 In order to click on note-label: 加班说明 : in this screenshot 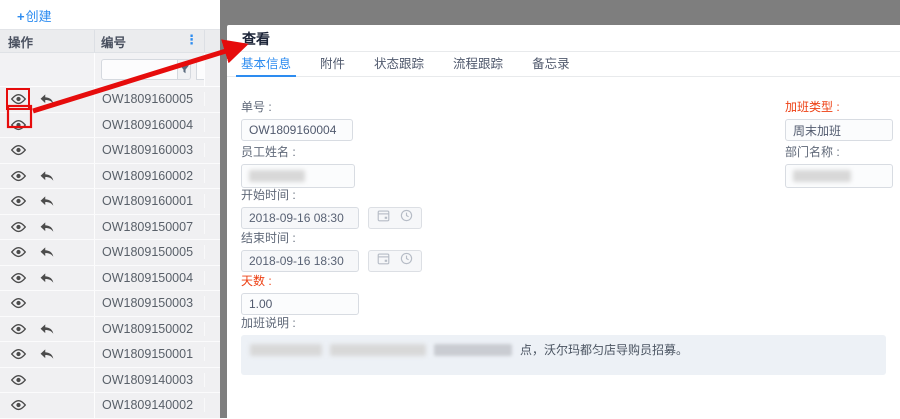, I will do `click(268, 323)`.